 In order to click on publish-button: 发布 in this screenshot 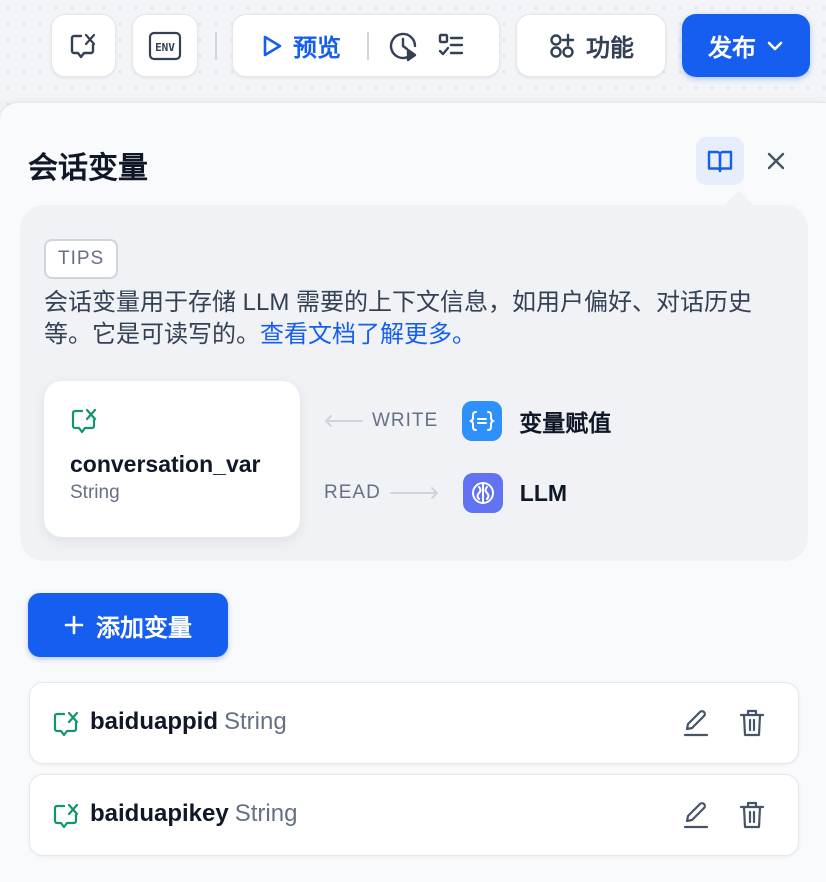, I will do `click(746, 45)`.